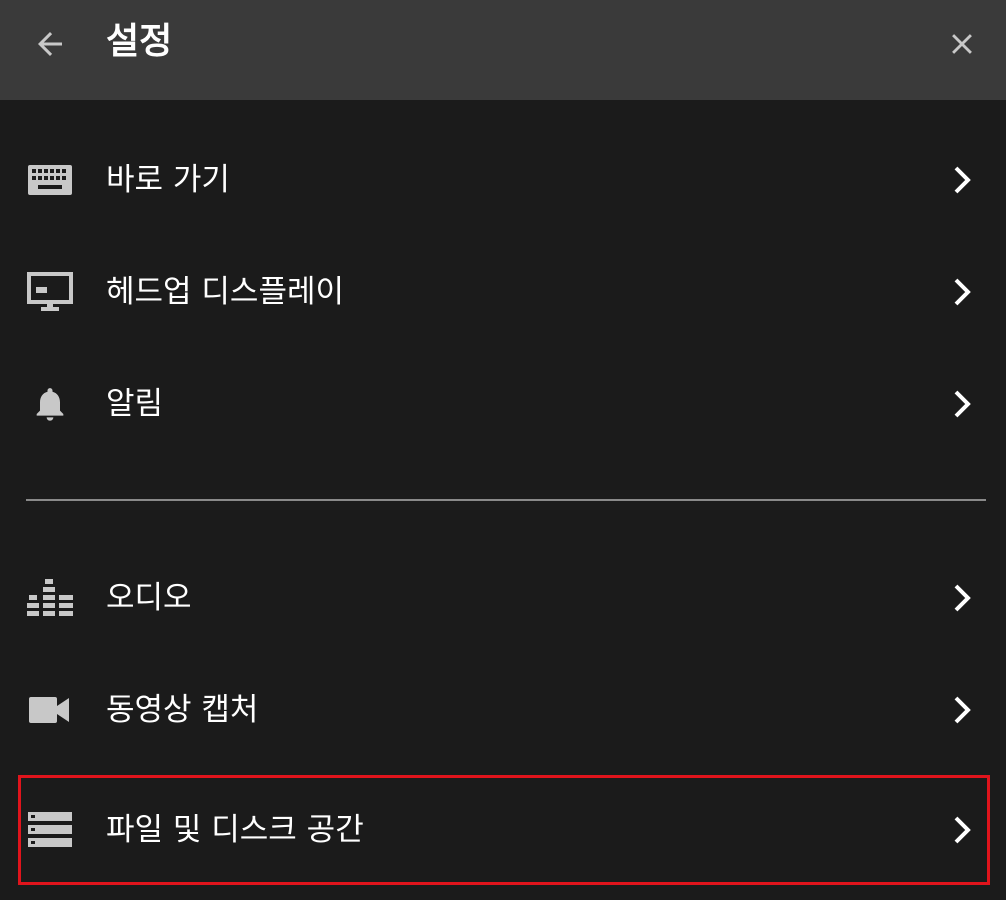 Image resolution: width=1006 pixels, height=900 pixels. Describe the element at coordinates (506, 500) in the screenshot. I see `section-divider` at that location.